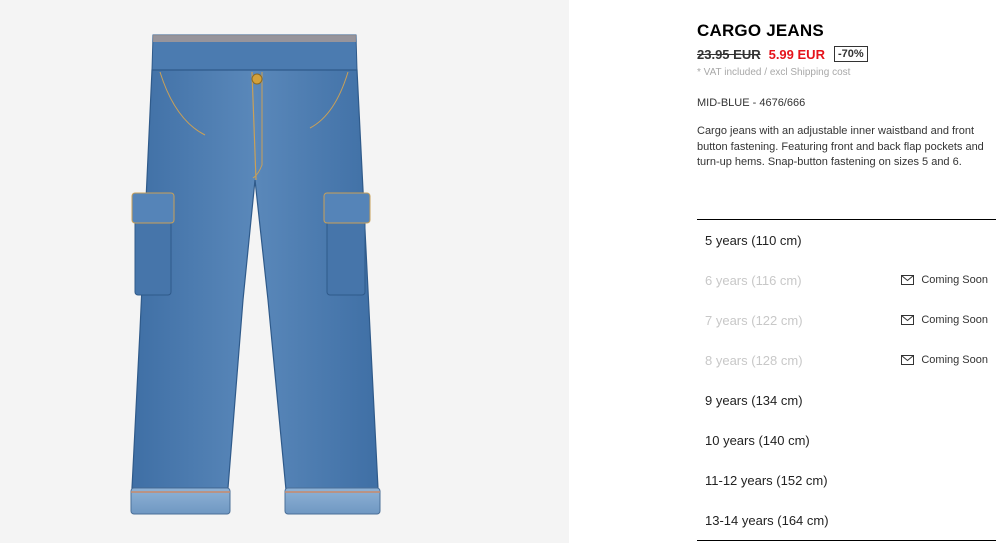 The height and width of the screenshot is (543, 998). Describe the element at coordinates (751, 103) in the screenshot. I see `color-reference: MID-BLUE - 4676/666` at that location.